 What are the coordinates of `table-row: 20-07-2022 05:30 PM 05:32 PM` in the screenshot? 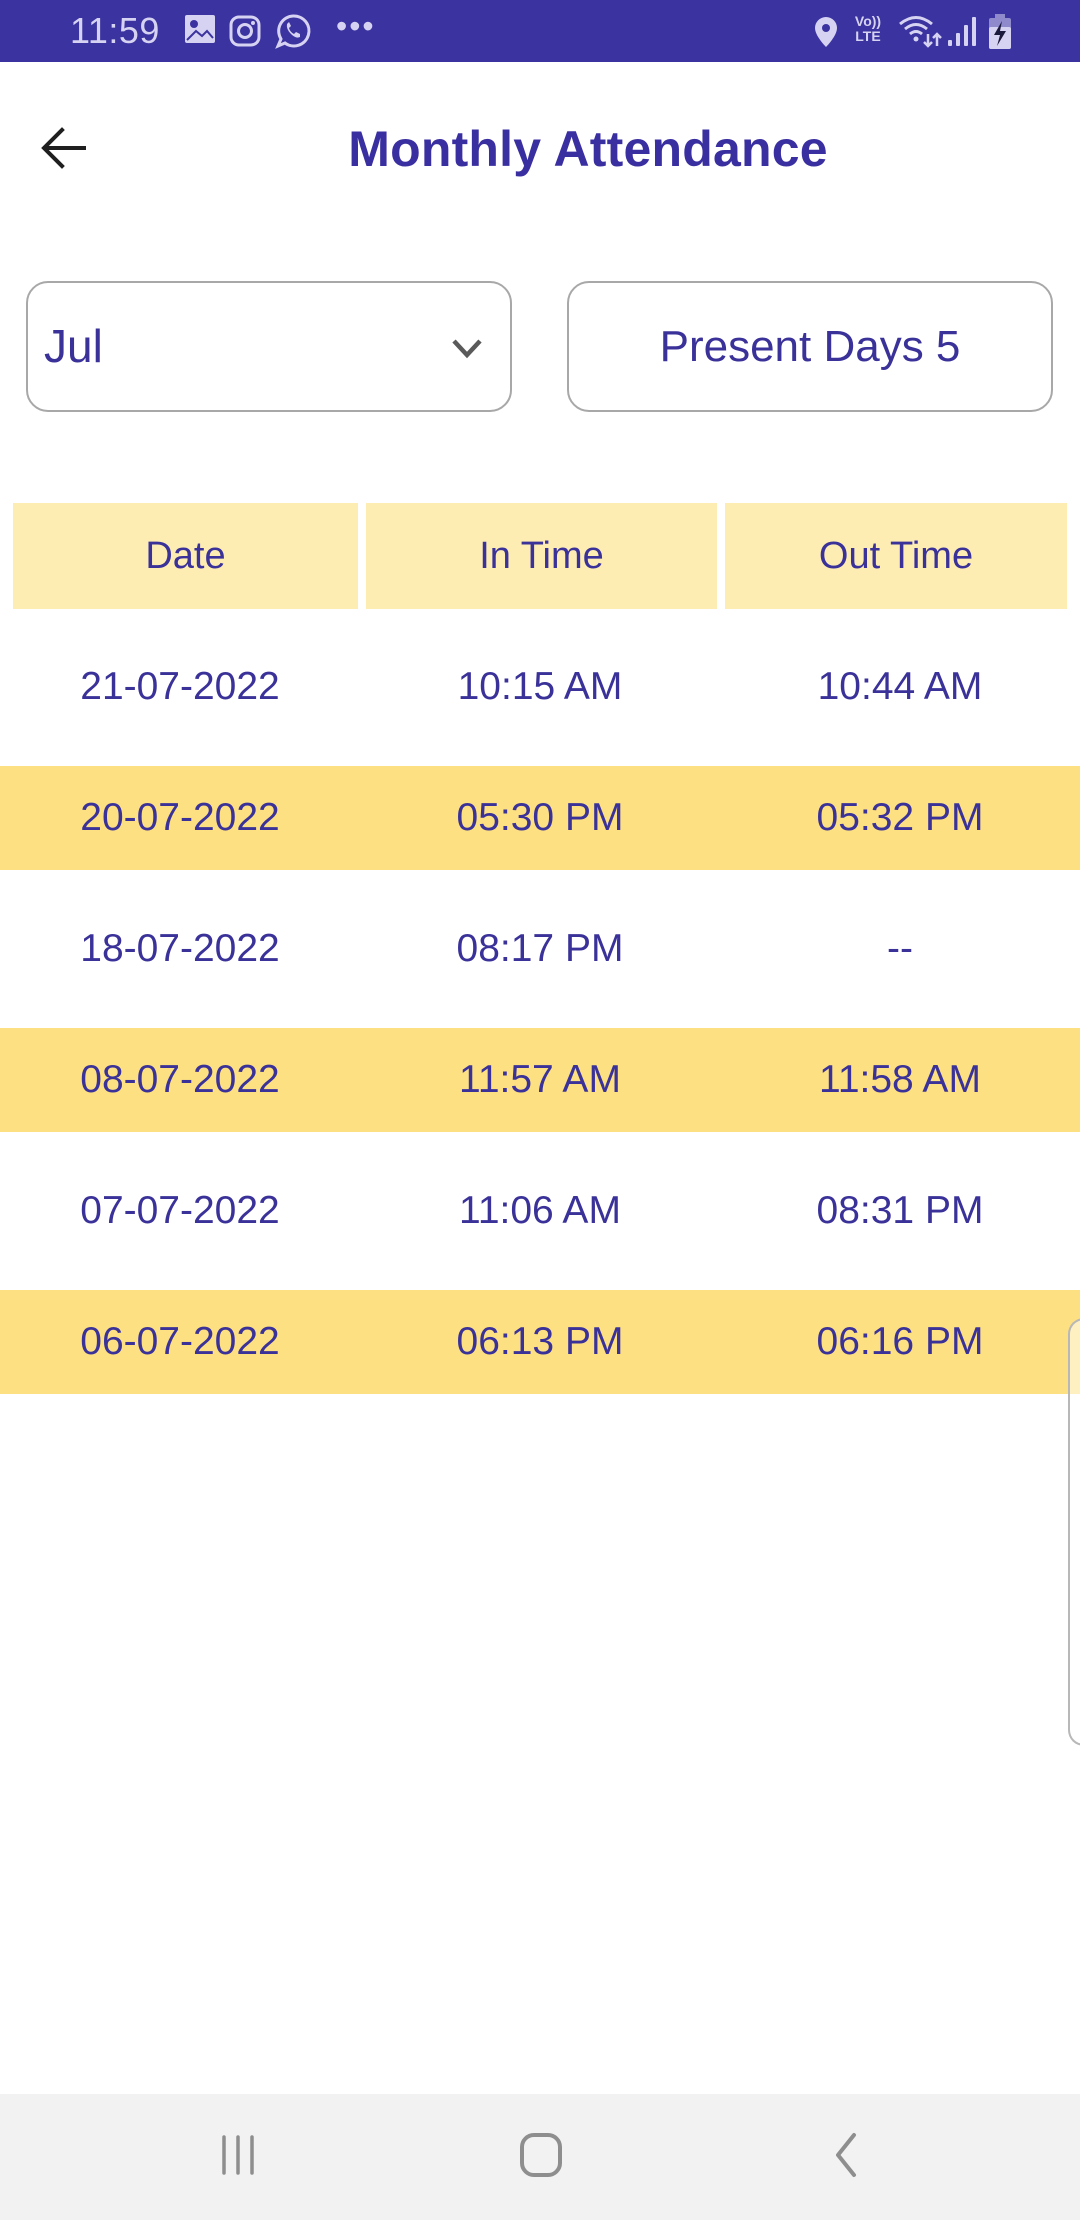 It's located at (540, 818).